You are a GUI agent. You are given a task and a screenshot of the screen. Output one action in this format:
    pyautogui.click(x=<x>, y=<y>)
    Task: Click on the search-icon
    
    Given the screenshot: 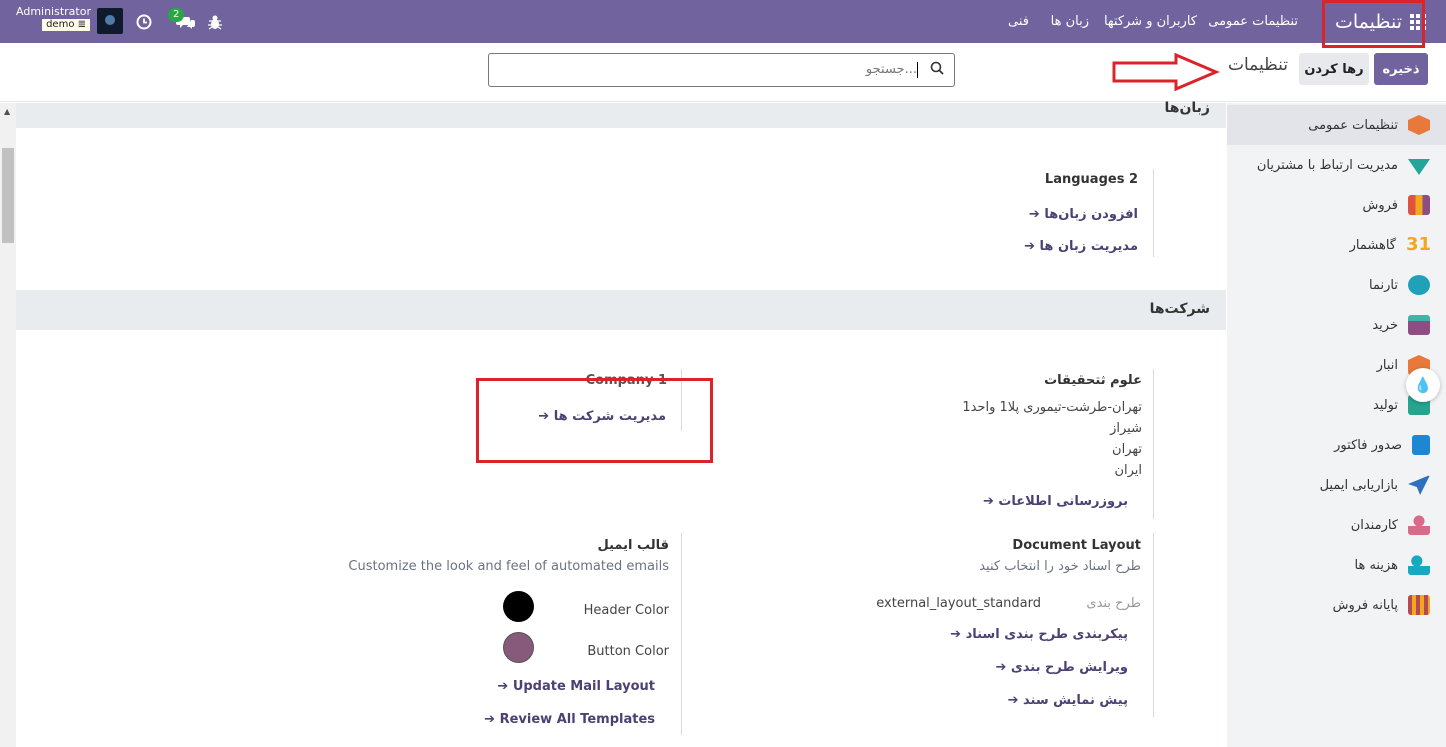 What is the action you would take?
    pyautogui.click(x=937, y=70)
    